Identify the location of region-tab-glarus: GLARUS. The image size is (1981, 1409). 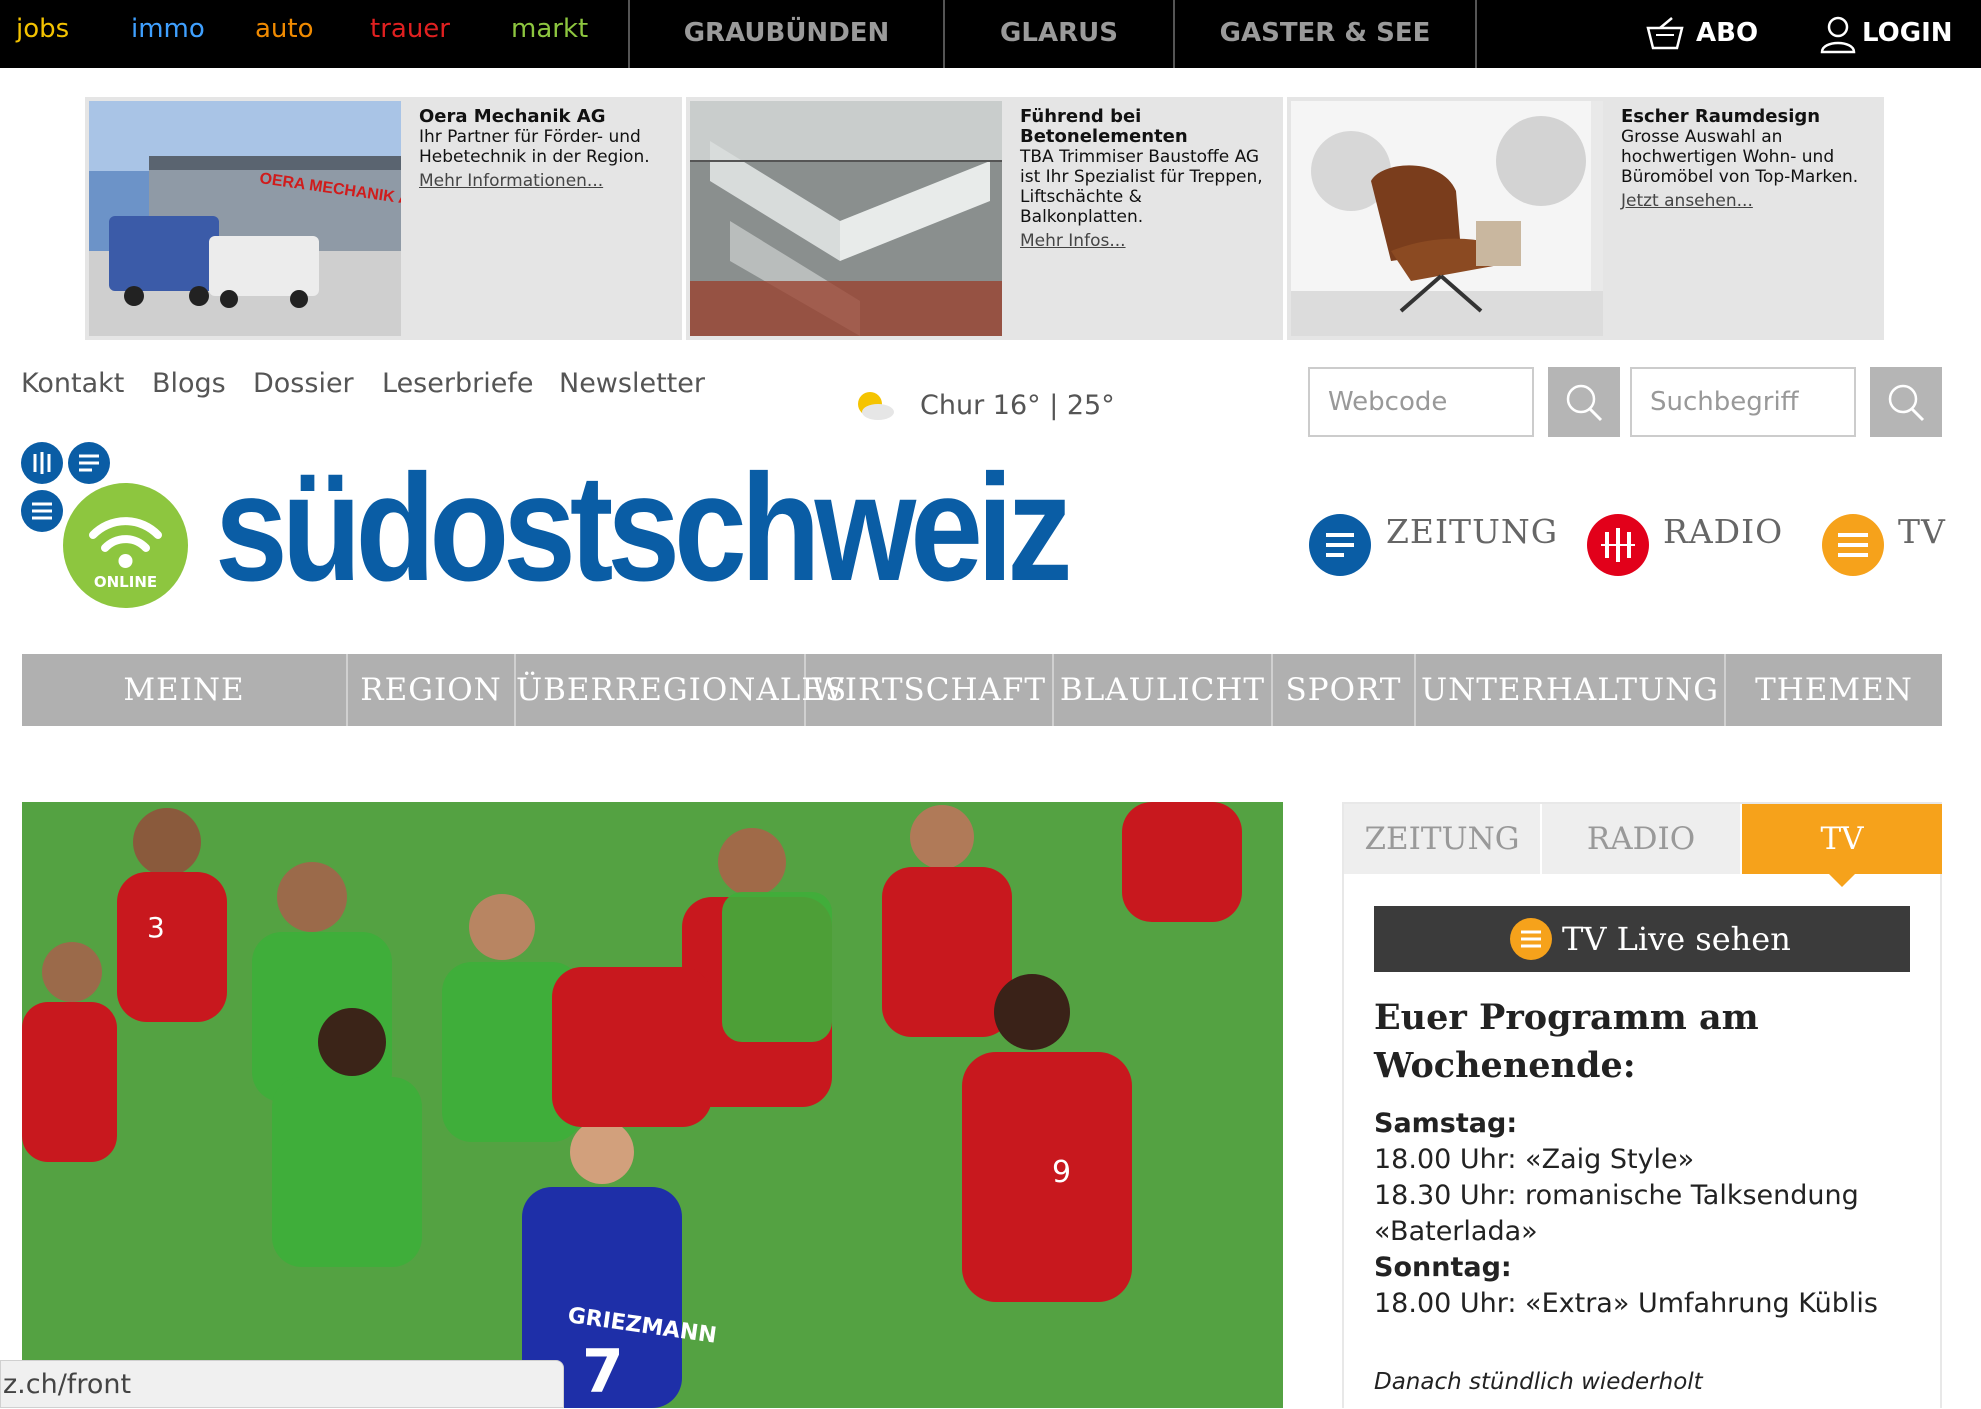
(1058, 34).